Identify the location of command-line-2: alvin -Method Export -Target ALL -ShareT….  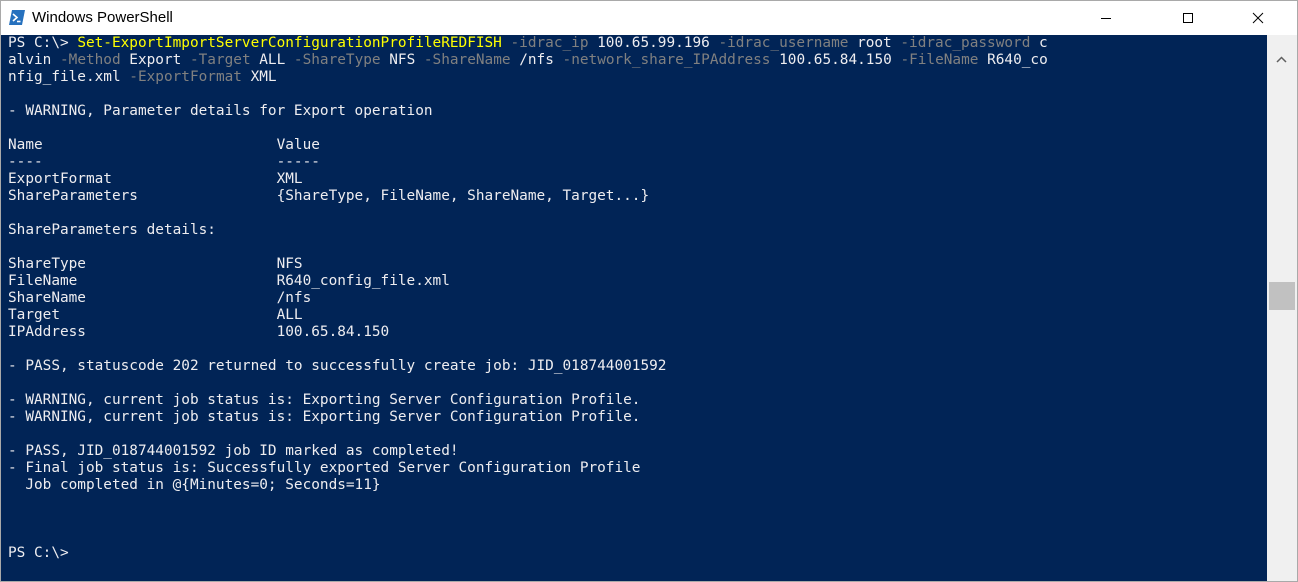
(528, 60).